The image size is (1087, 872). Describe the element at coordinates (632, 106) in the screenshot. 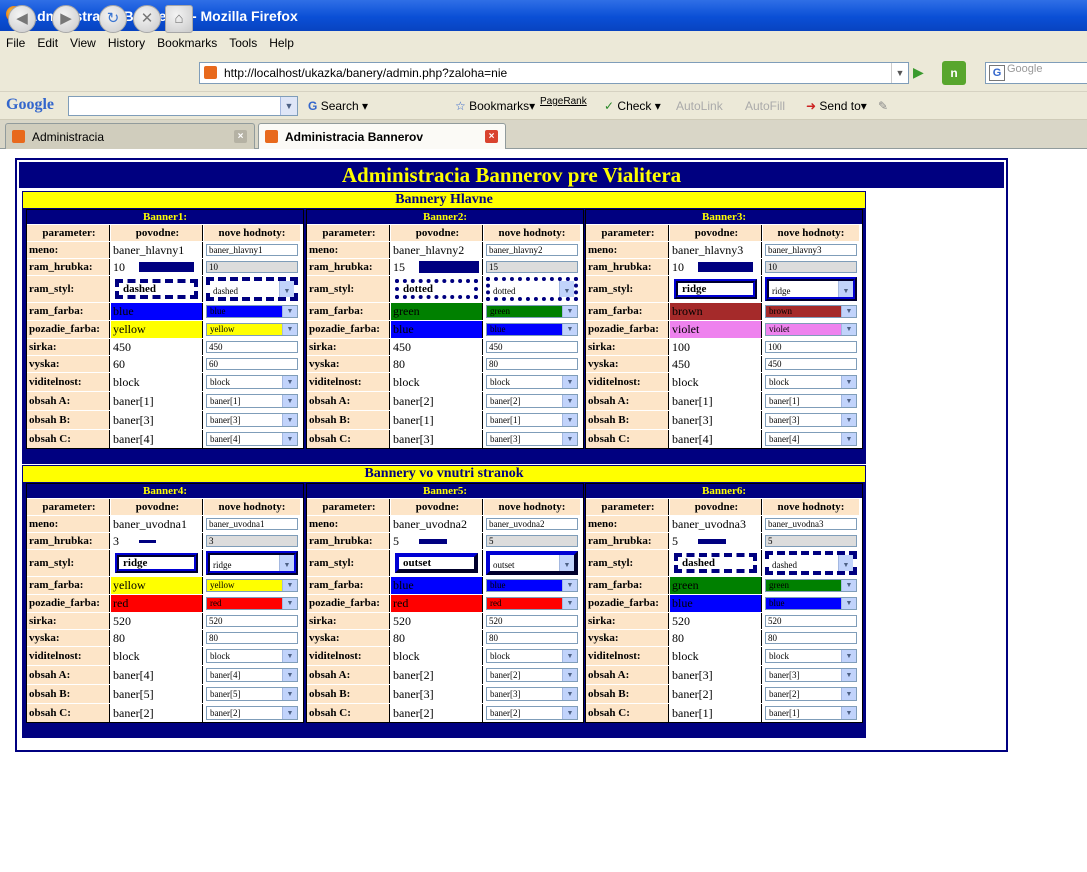

I see `spellcheck-button: ✓ Check ▾` at that location.